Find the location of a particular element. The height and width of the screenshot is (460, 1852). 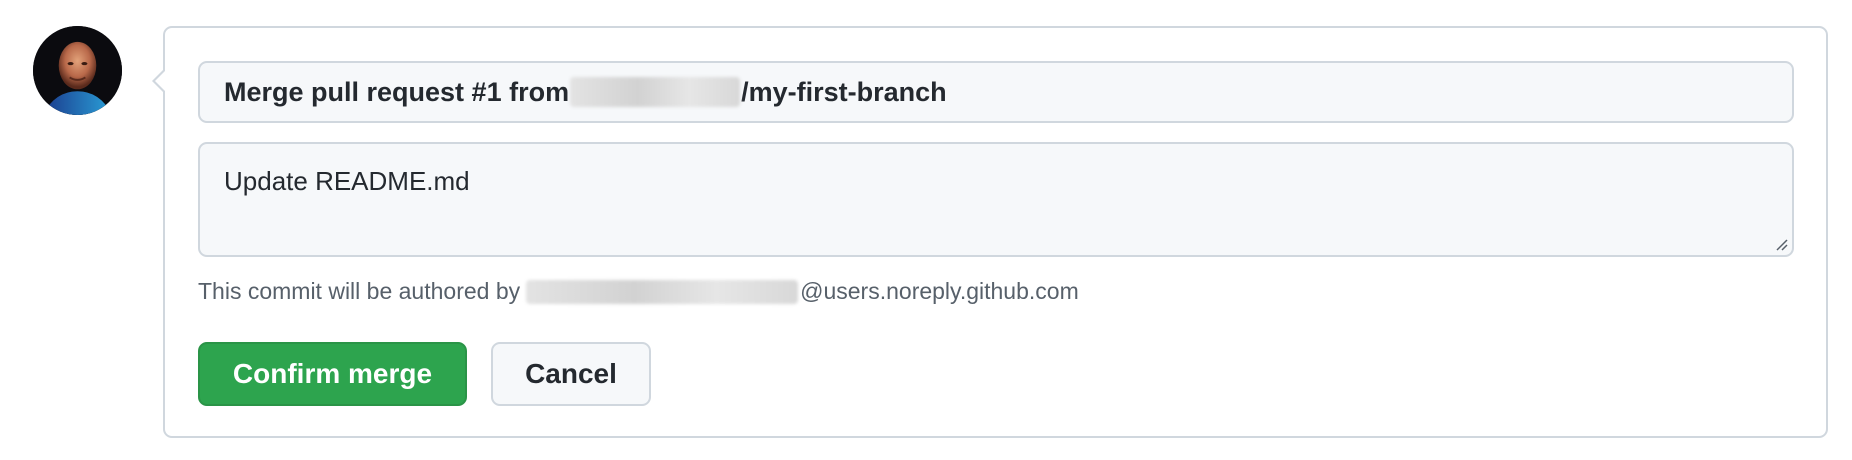

bubble-pointer is located at coordinates (159, 81).